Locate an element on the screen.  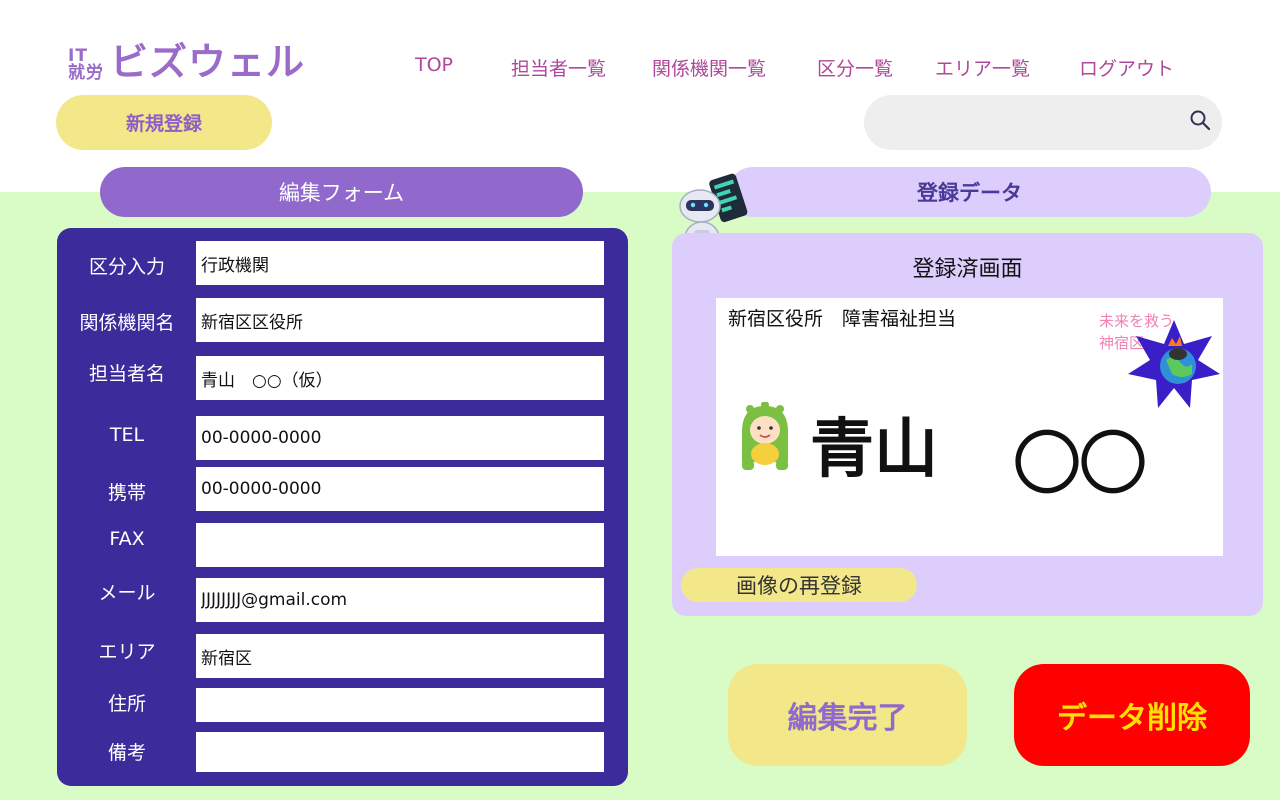
label-staff-name: 担当者名 is located at coordinates (126, 374).